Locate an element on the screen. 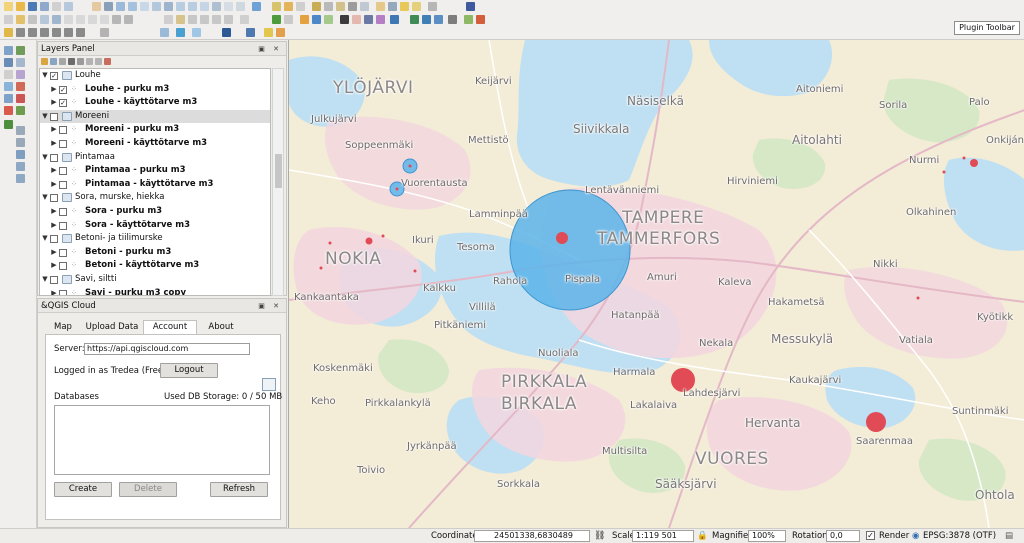 Image resolution: width=1024 pixels, height=543 pixels. rotate-icon is located at coordinates (394, 19).